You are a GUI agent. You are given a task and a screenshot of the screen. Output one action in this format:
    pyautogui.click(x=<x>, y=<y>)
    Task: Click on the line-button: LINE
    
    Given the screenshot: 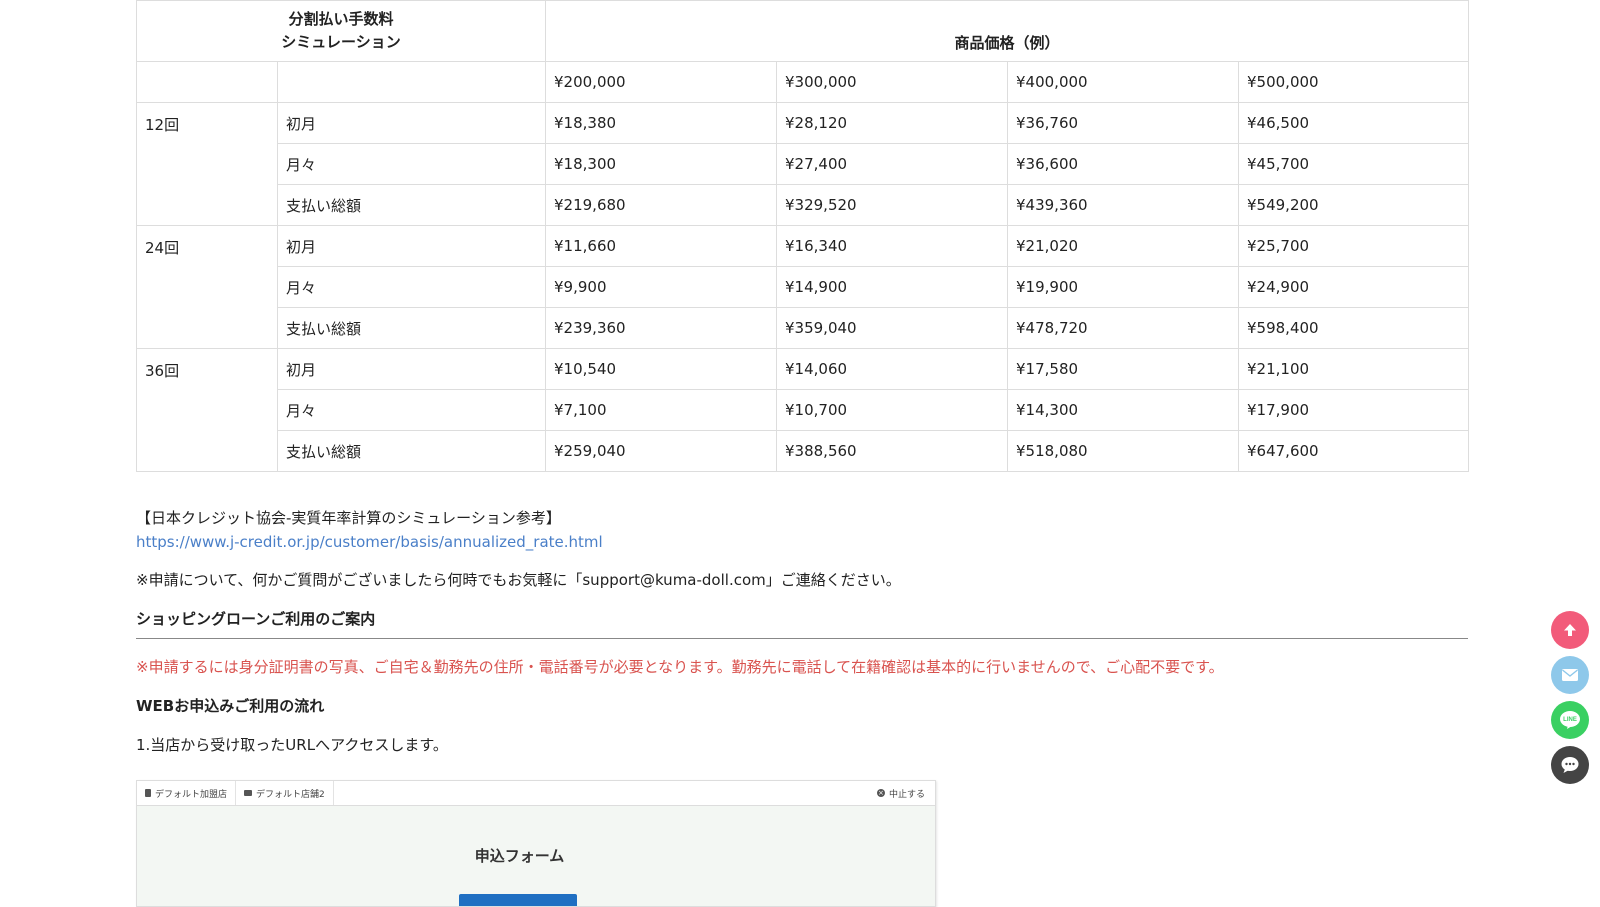 What is the action you would take?
    pyautogui.click(x=1570, y=720)
    